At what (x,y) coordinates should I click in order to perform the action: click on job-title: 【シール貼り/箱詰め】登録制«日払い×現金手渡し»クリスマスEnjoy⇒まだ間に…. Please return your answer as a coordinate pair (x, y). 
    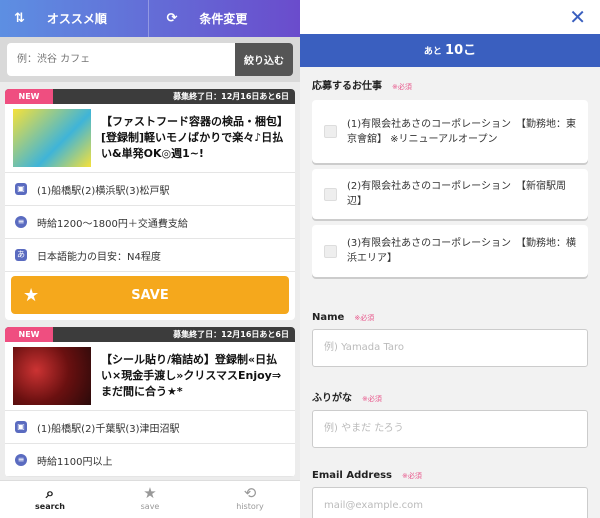
    Looking at the image, I should click on (194, 376).